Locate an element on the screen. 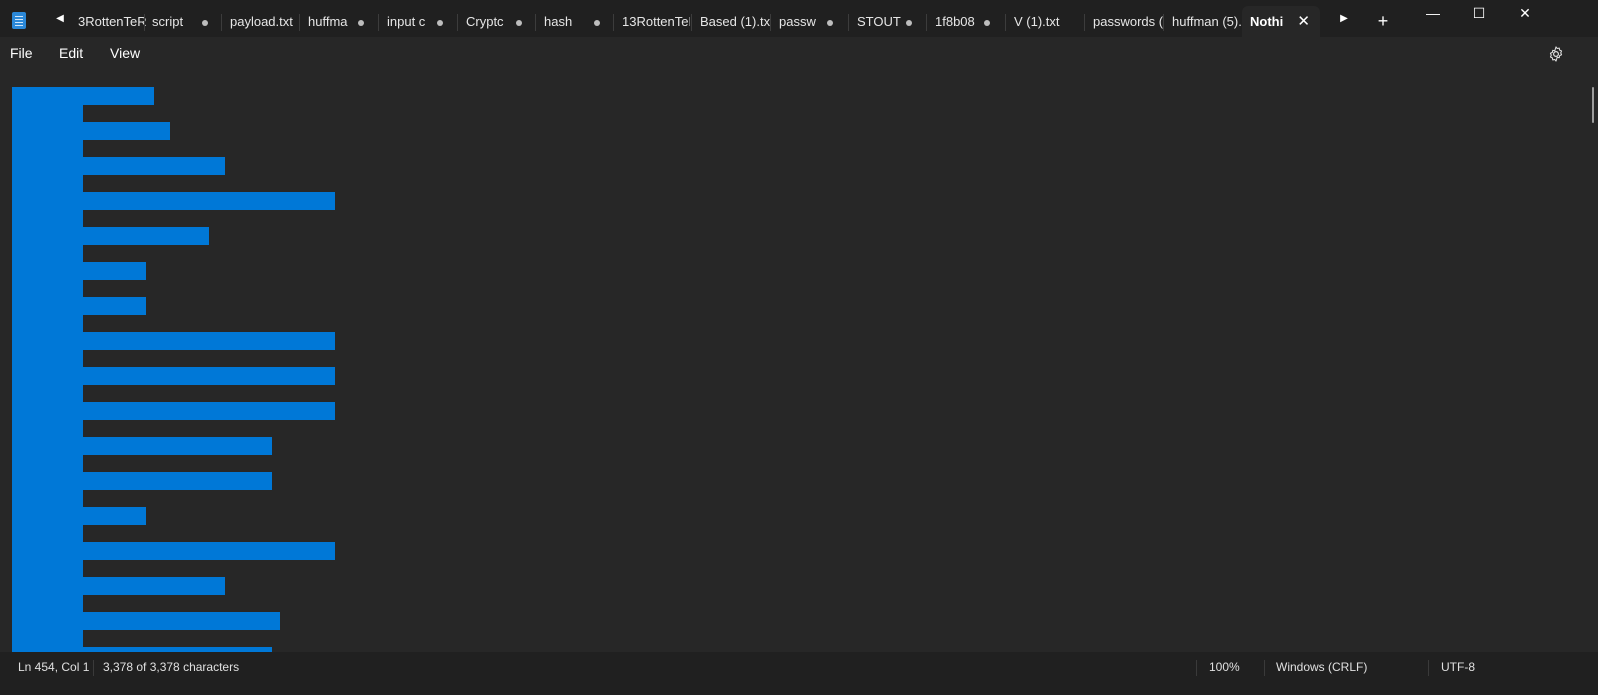 The height and width of the screenshot is (695, 1598). zoom-level: 100% is located at coordinates (1224, 667).